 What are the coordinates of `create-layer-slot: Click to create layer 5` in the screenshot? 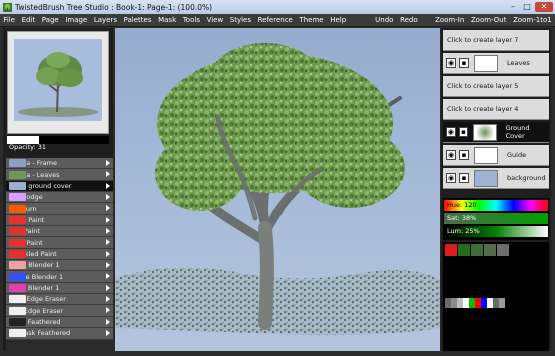 It's located at (496, 86).